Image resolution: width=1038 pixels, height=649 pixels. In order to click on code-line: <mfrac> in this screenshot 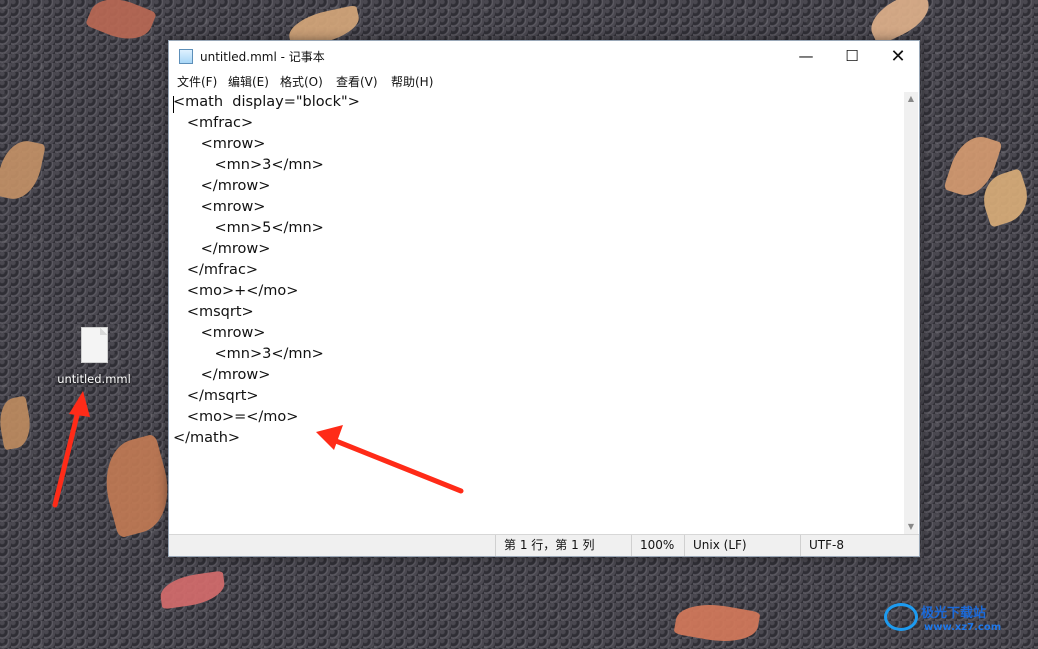, I will do `click(213, 123)`.